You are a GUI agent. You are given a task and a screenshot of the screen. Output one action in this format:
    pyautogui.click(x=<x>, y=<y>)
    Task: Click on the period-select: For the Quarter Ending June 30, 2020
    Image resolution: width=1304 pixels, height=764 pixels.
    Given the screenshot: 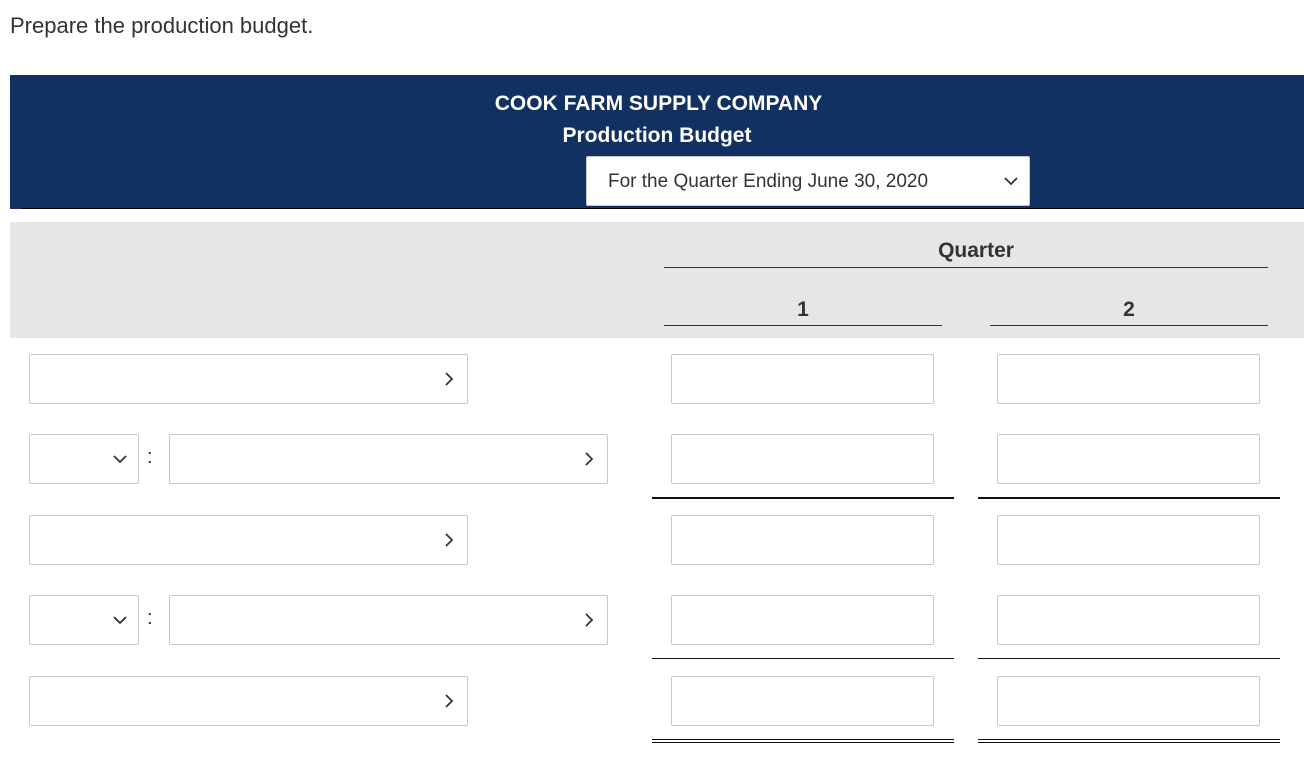 What is the action you would take?
    pyautogui.click(x=808, y=181)
    